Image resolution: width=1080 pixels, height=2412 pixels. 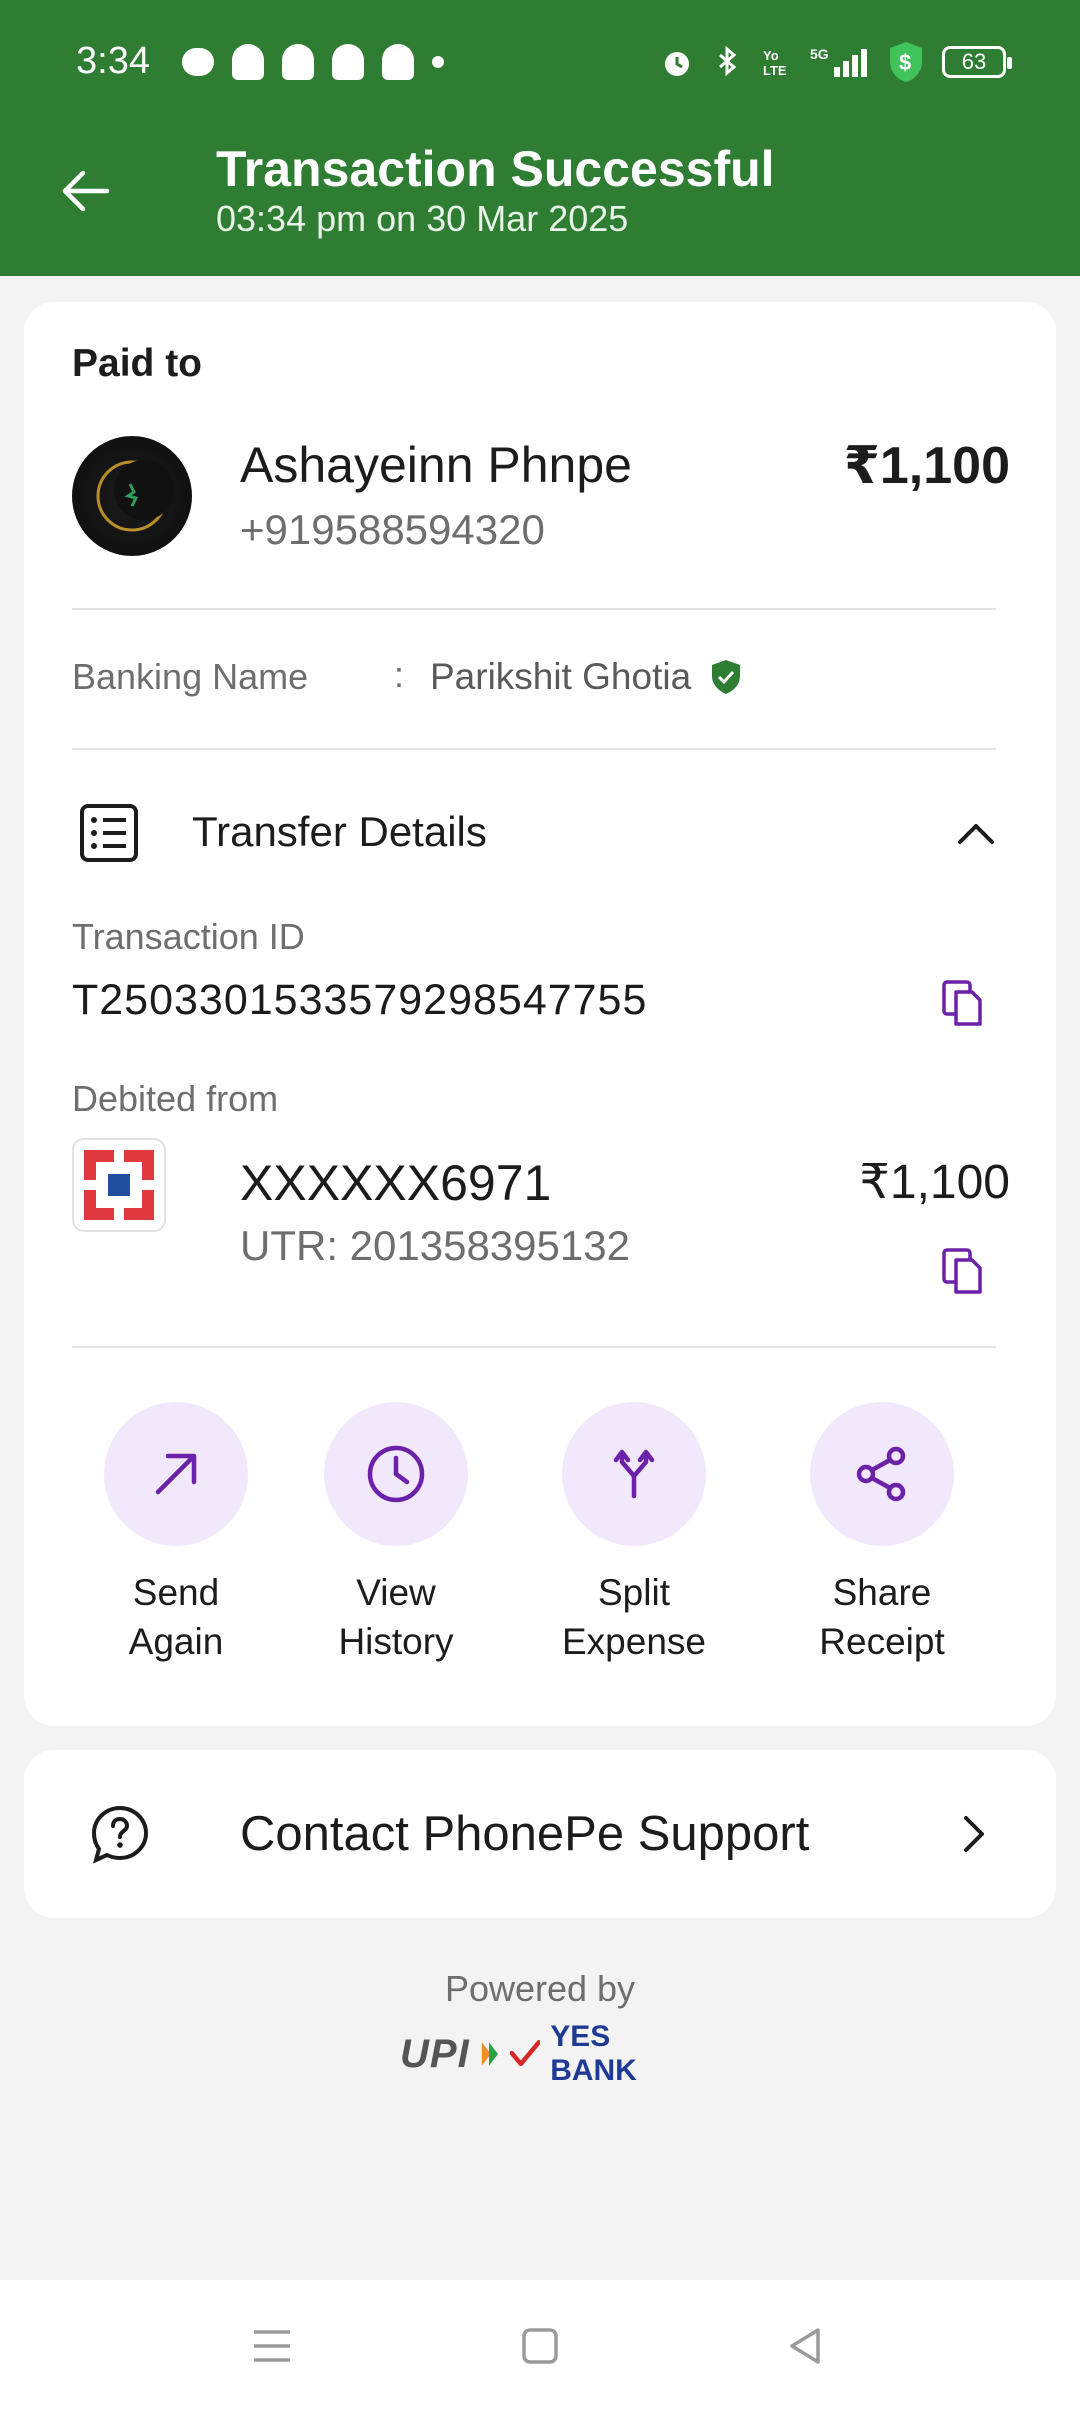 I want to click on split-expense-button: Split Expense, so click(x=634, y=1534).